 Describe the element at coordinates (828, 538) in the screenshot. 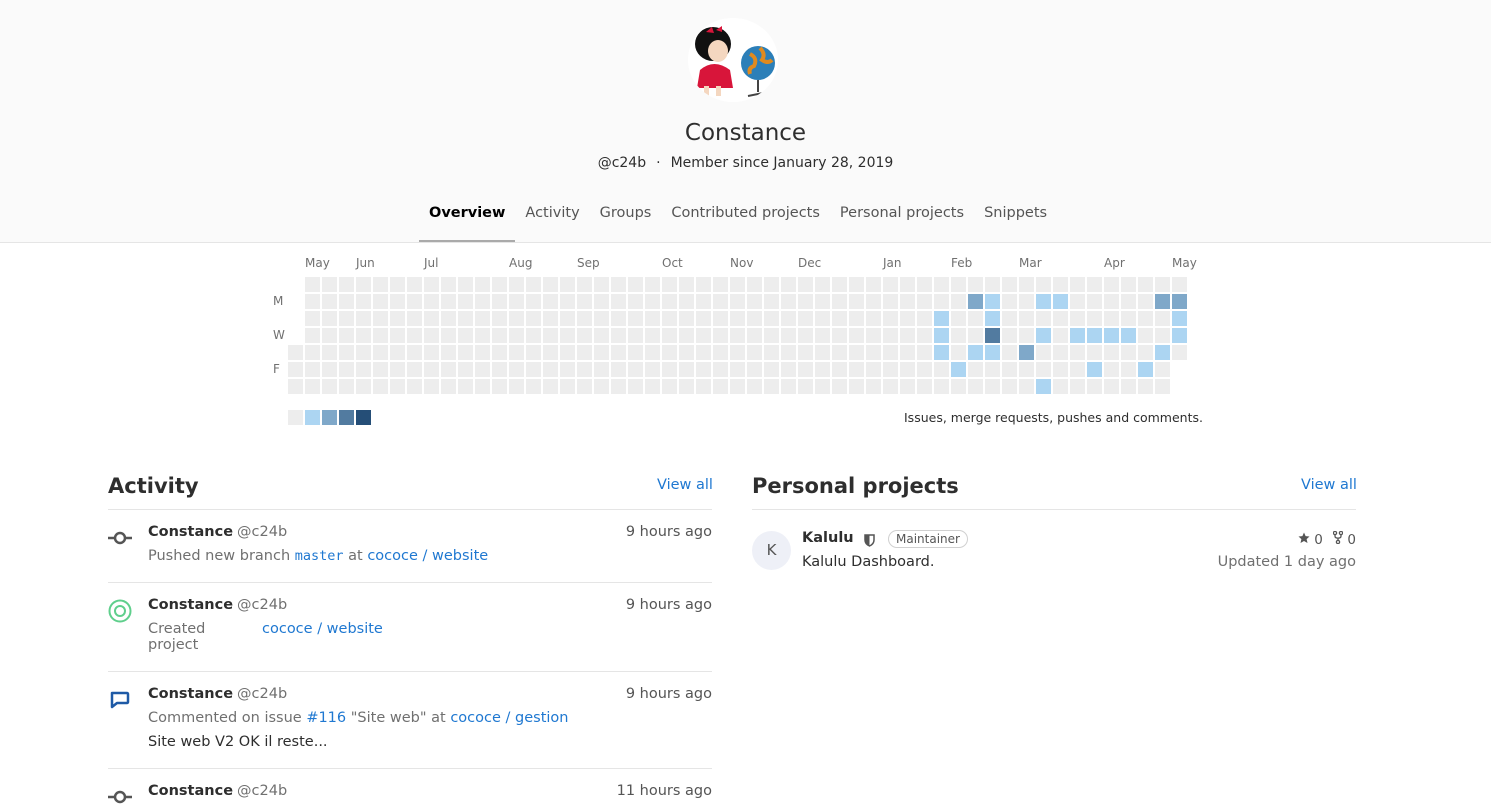

I see `project-name-link: Kalulu` at that location.